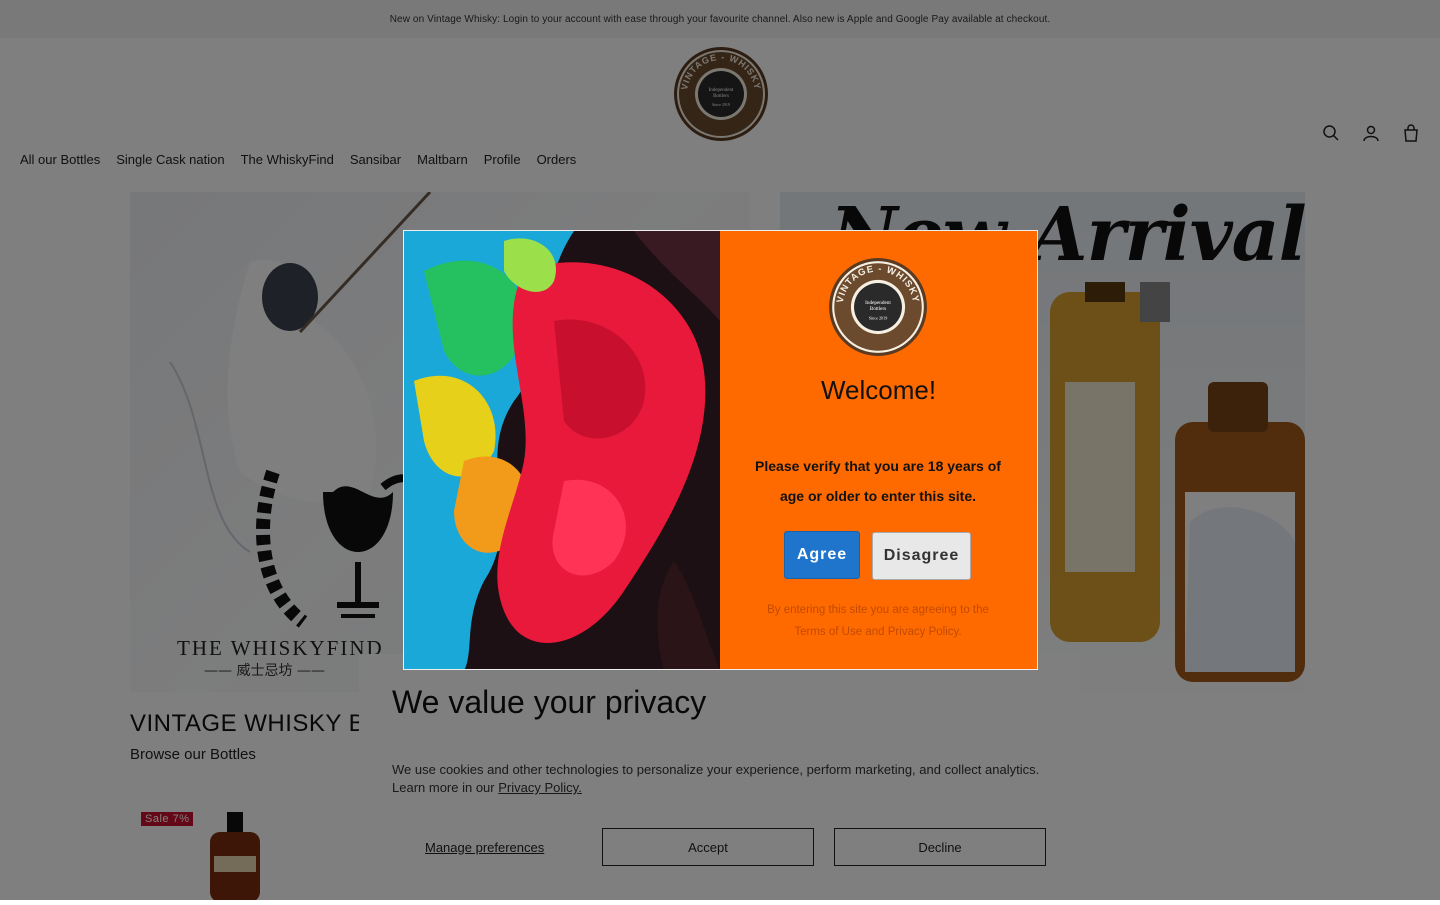  What do you see at coordinates (878, 390) in the screenshot?
I see `age-gate-title: Welcome!` at bounding box center [878, 390].